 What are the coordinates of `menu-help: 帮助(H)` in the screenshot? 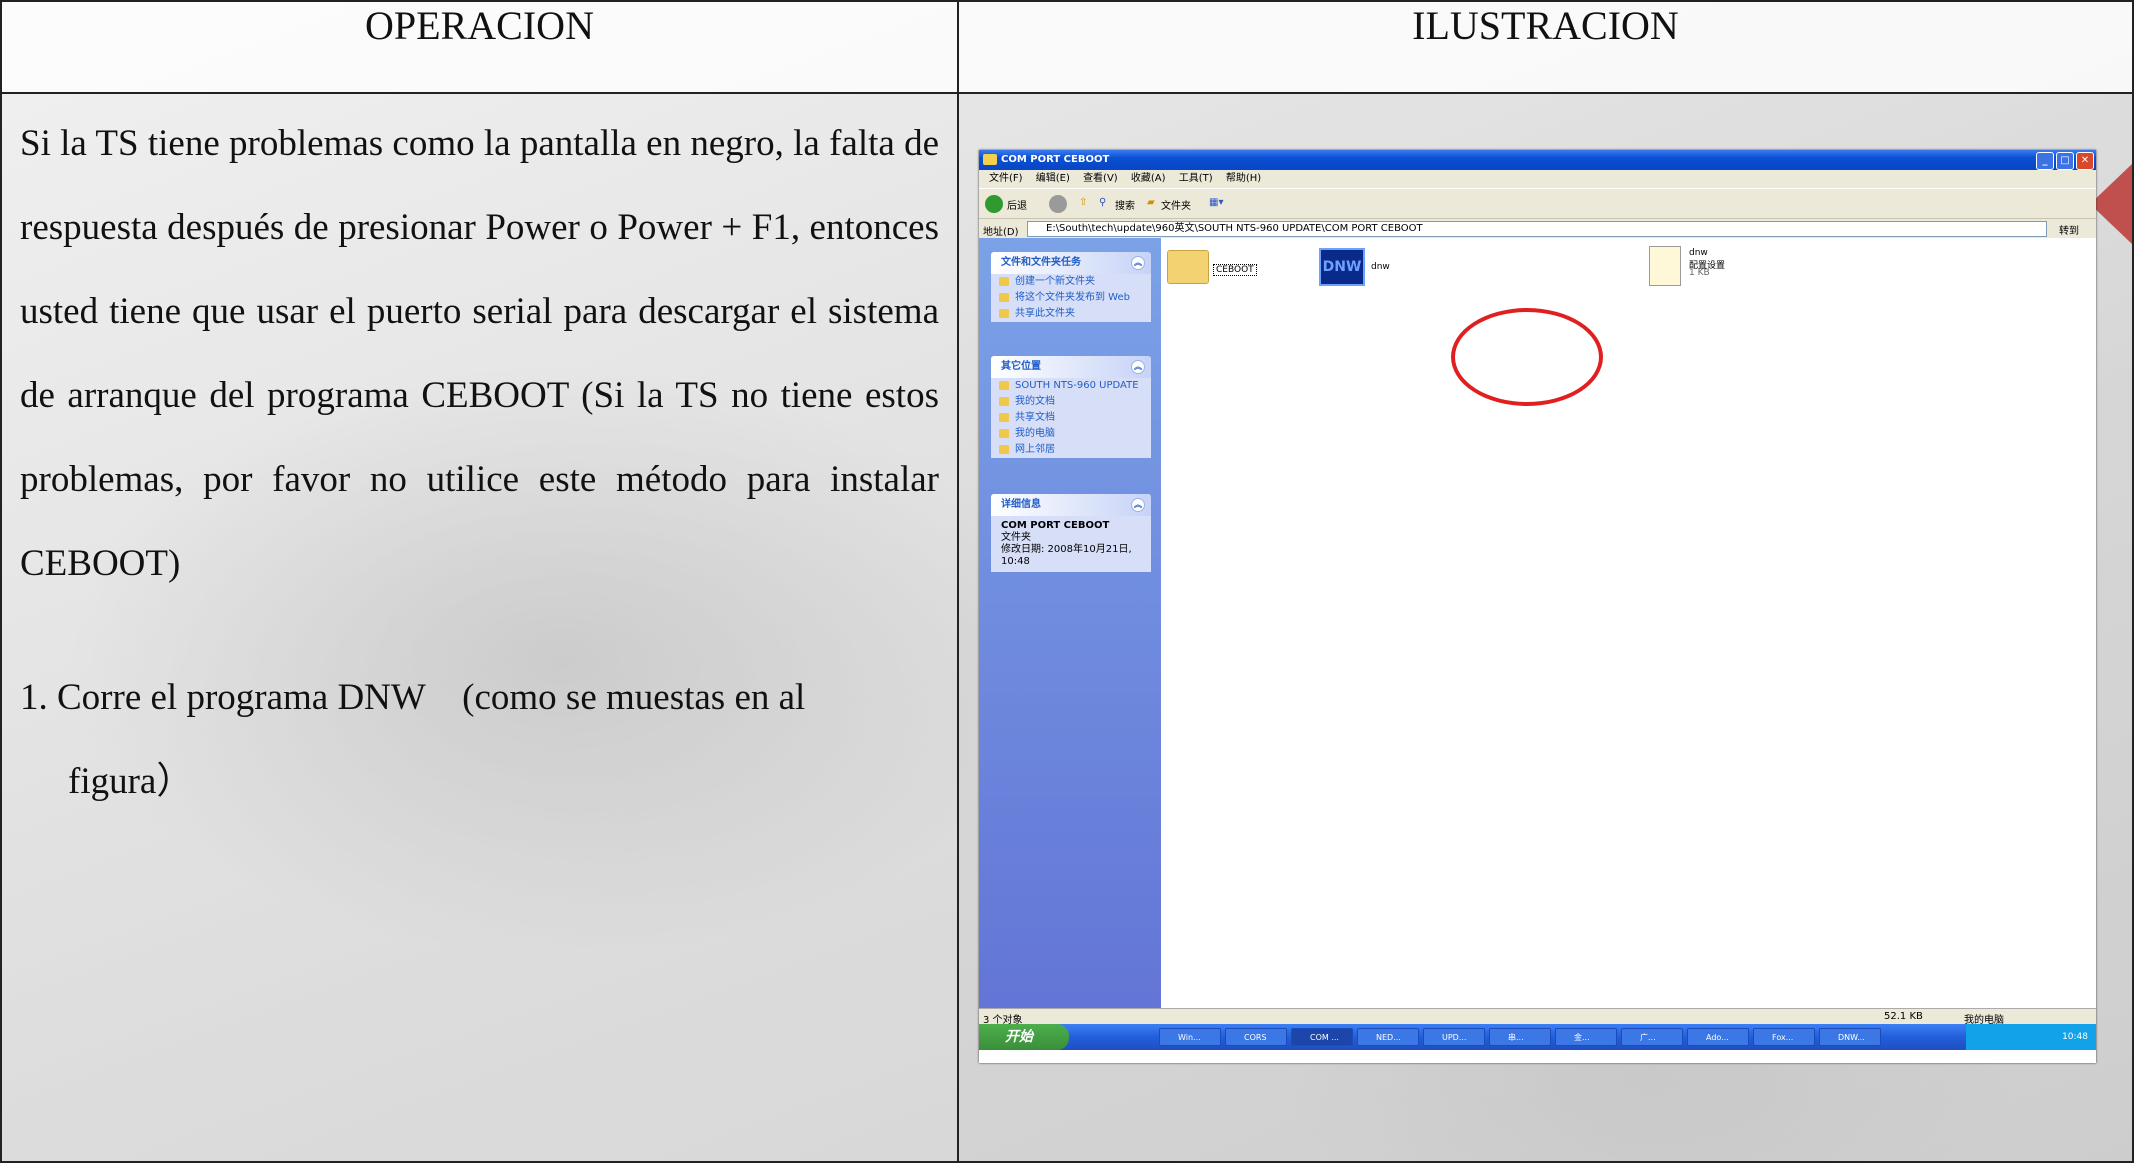 It's located at (1243, 179).